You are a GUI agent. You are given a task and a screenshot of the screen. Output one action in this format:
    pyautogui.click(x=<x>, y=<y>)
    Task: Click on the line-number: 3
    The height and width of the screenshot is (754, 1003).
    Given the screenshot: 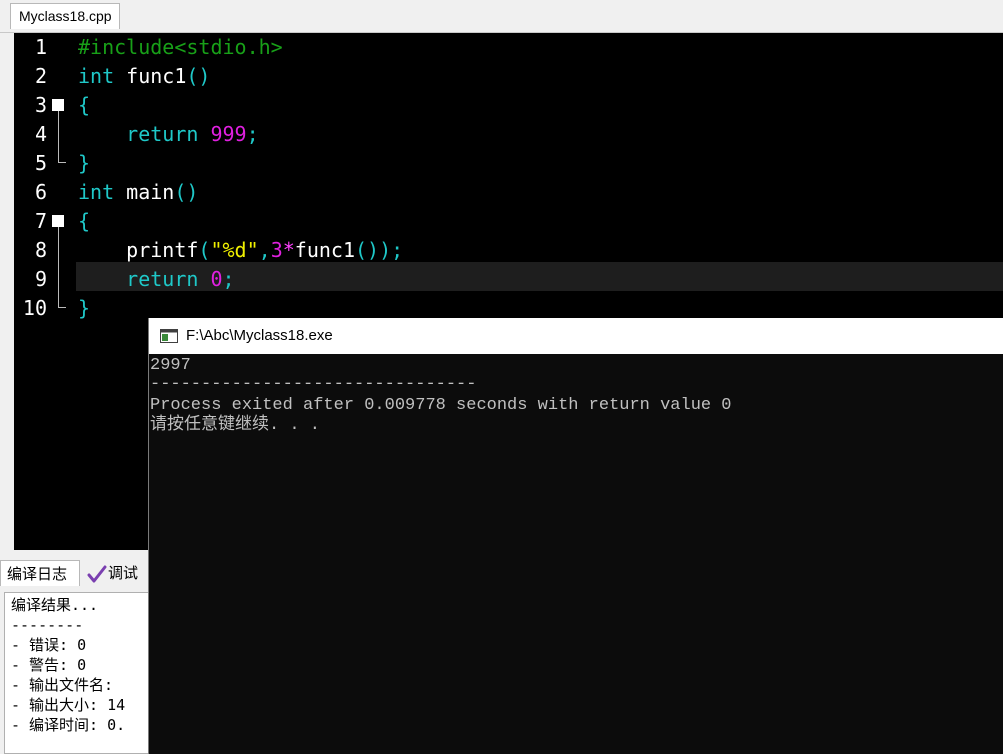 What is the action you would take?
    pyautogui.click(x=40, y=105)
    